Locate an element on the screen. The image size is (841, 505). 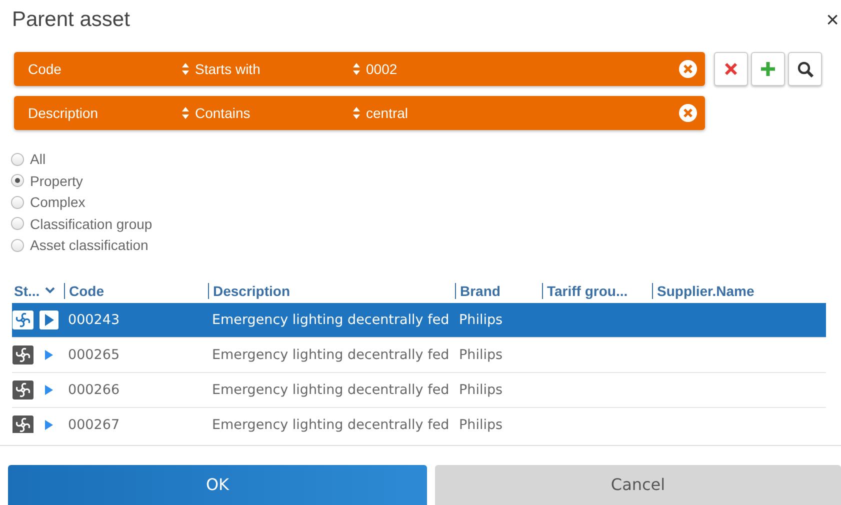
column-header: Brand is located at coordinates (480, 290).